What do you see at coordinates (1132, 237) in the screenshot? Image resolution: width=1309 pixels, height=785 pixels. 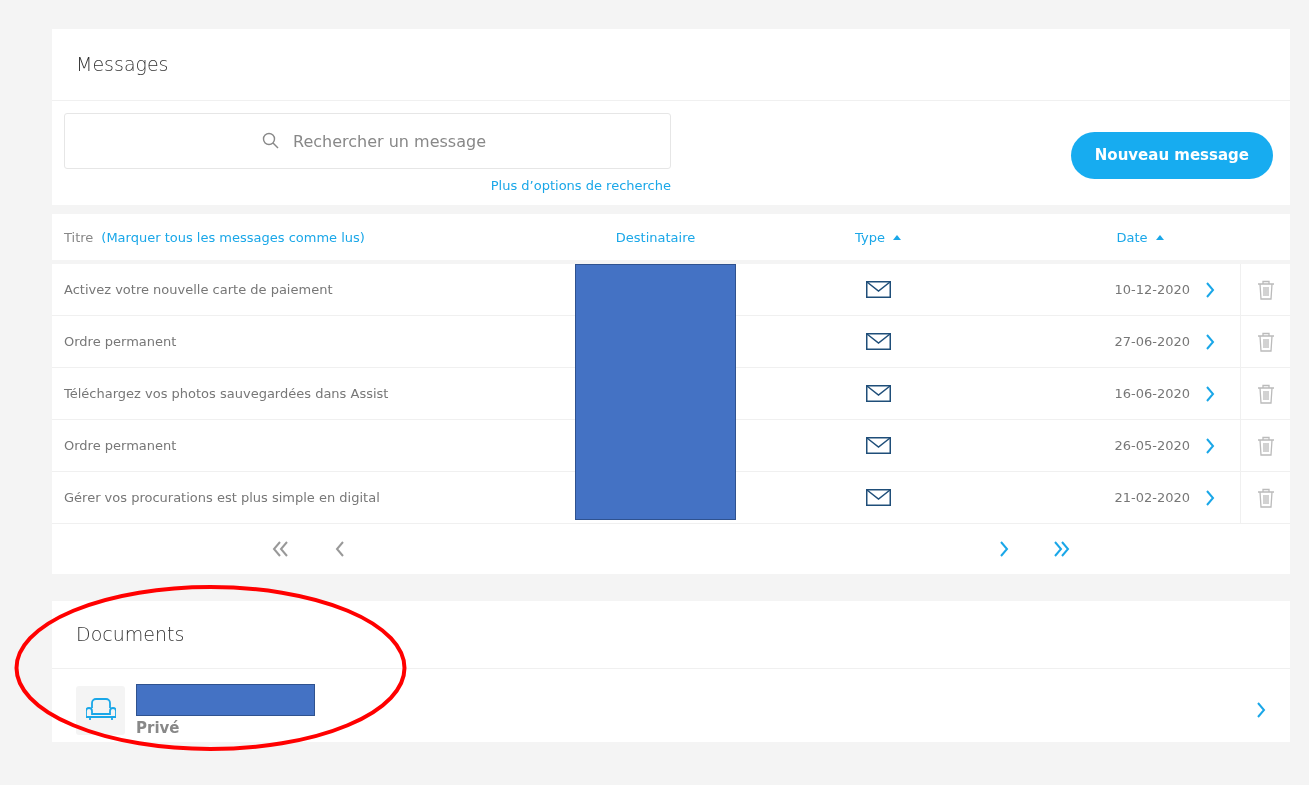 I see `column-header: Date` at bounding box center [1132, 237].